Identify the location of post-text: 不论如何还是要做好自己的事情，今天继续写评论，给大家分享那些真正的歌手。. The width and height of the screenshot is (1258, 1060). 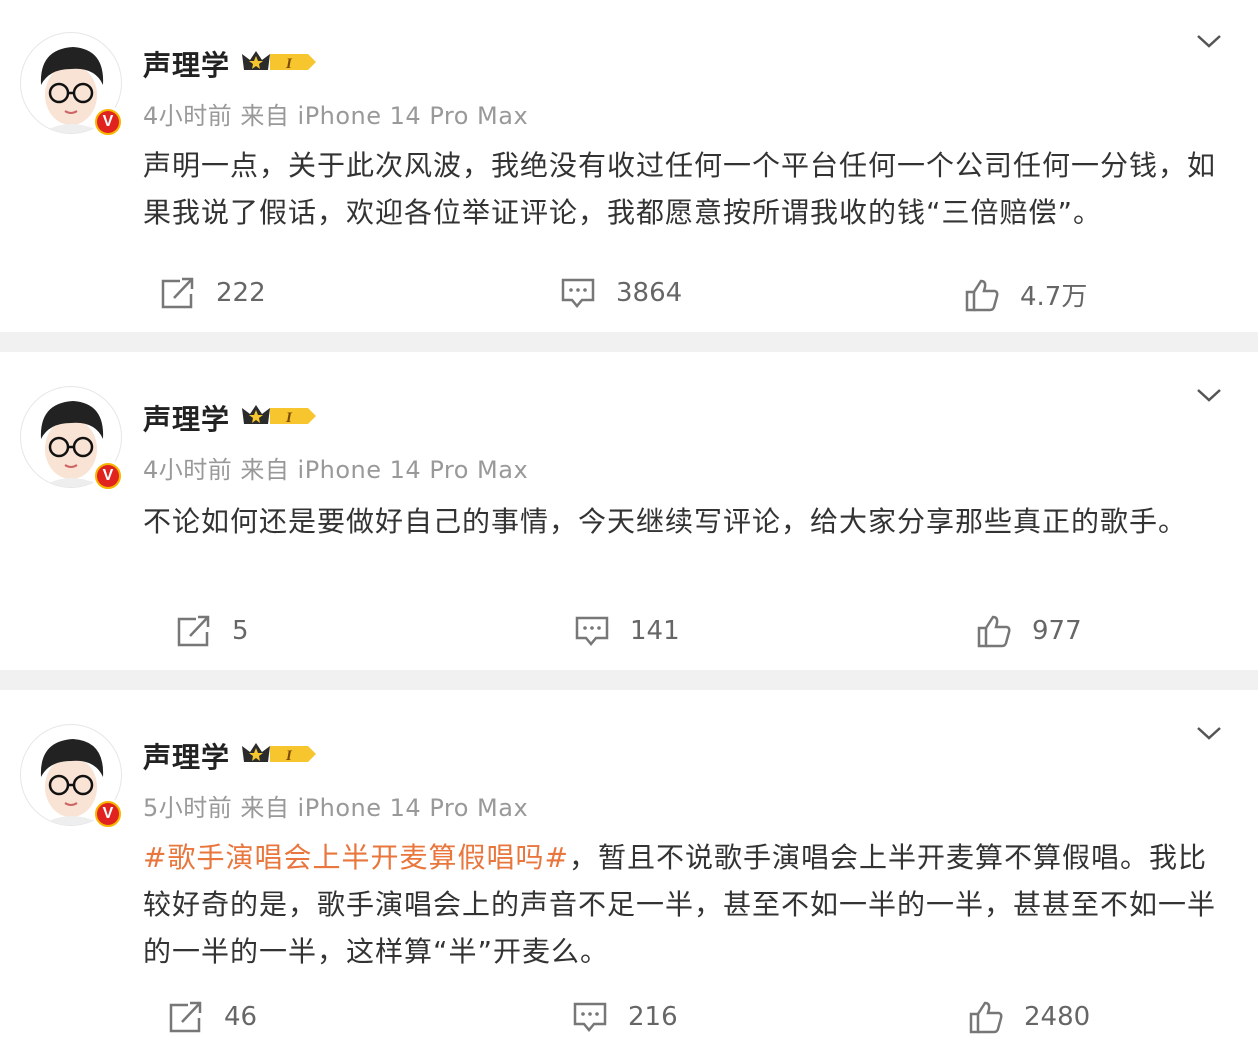
(686, 521).